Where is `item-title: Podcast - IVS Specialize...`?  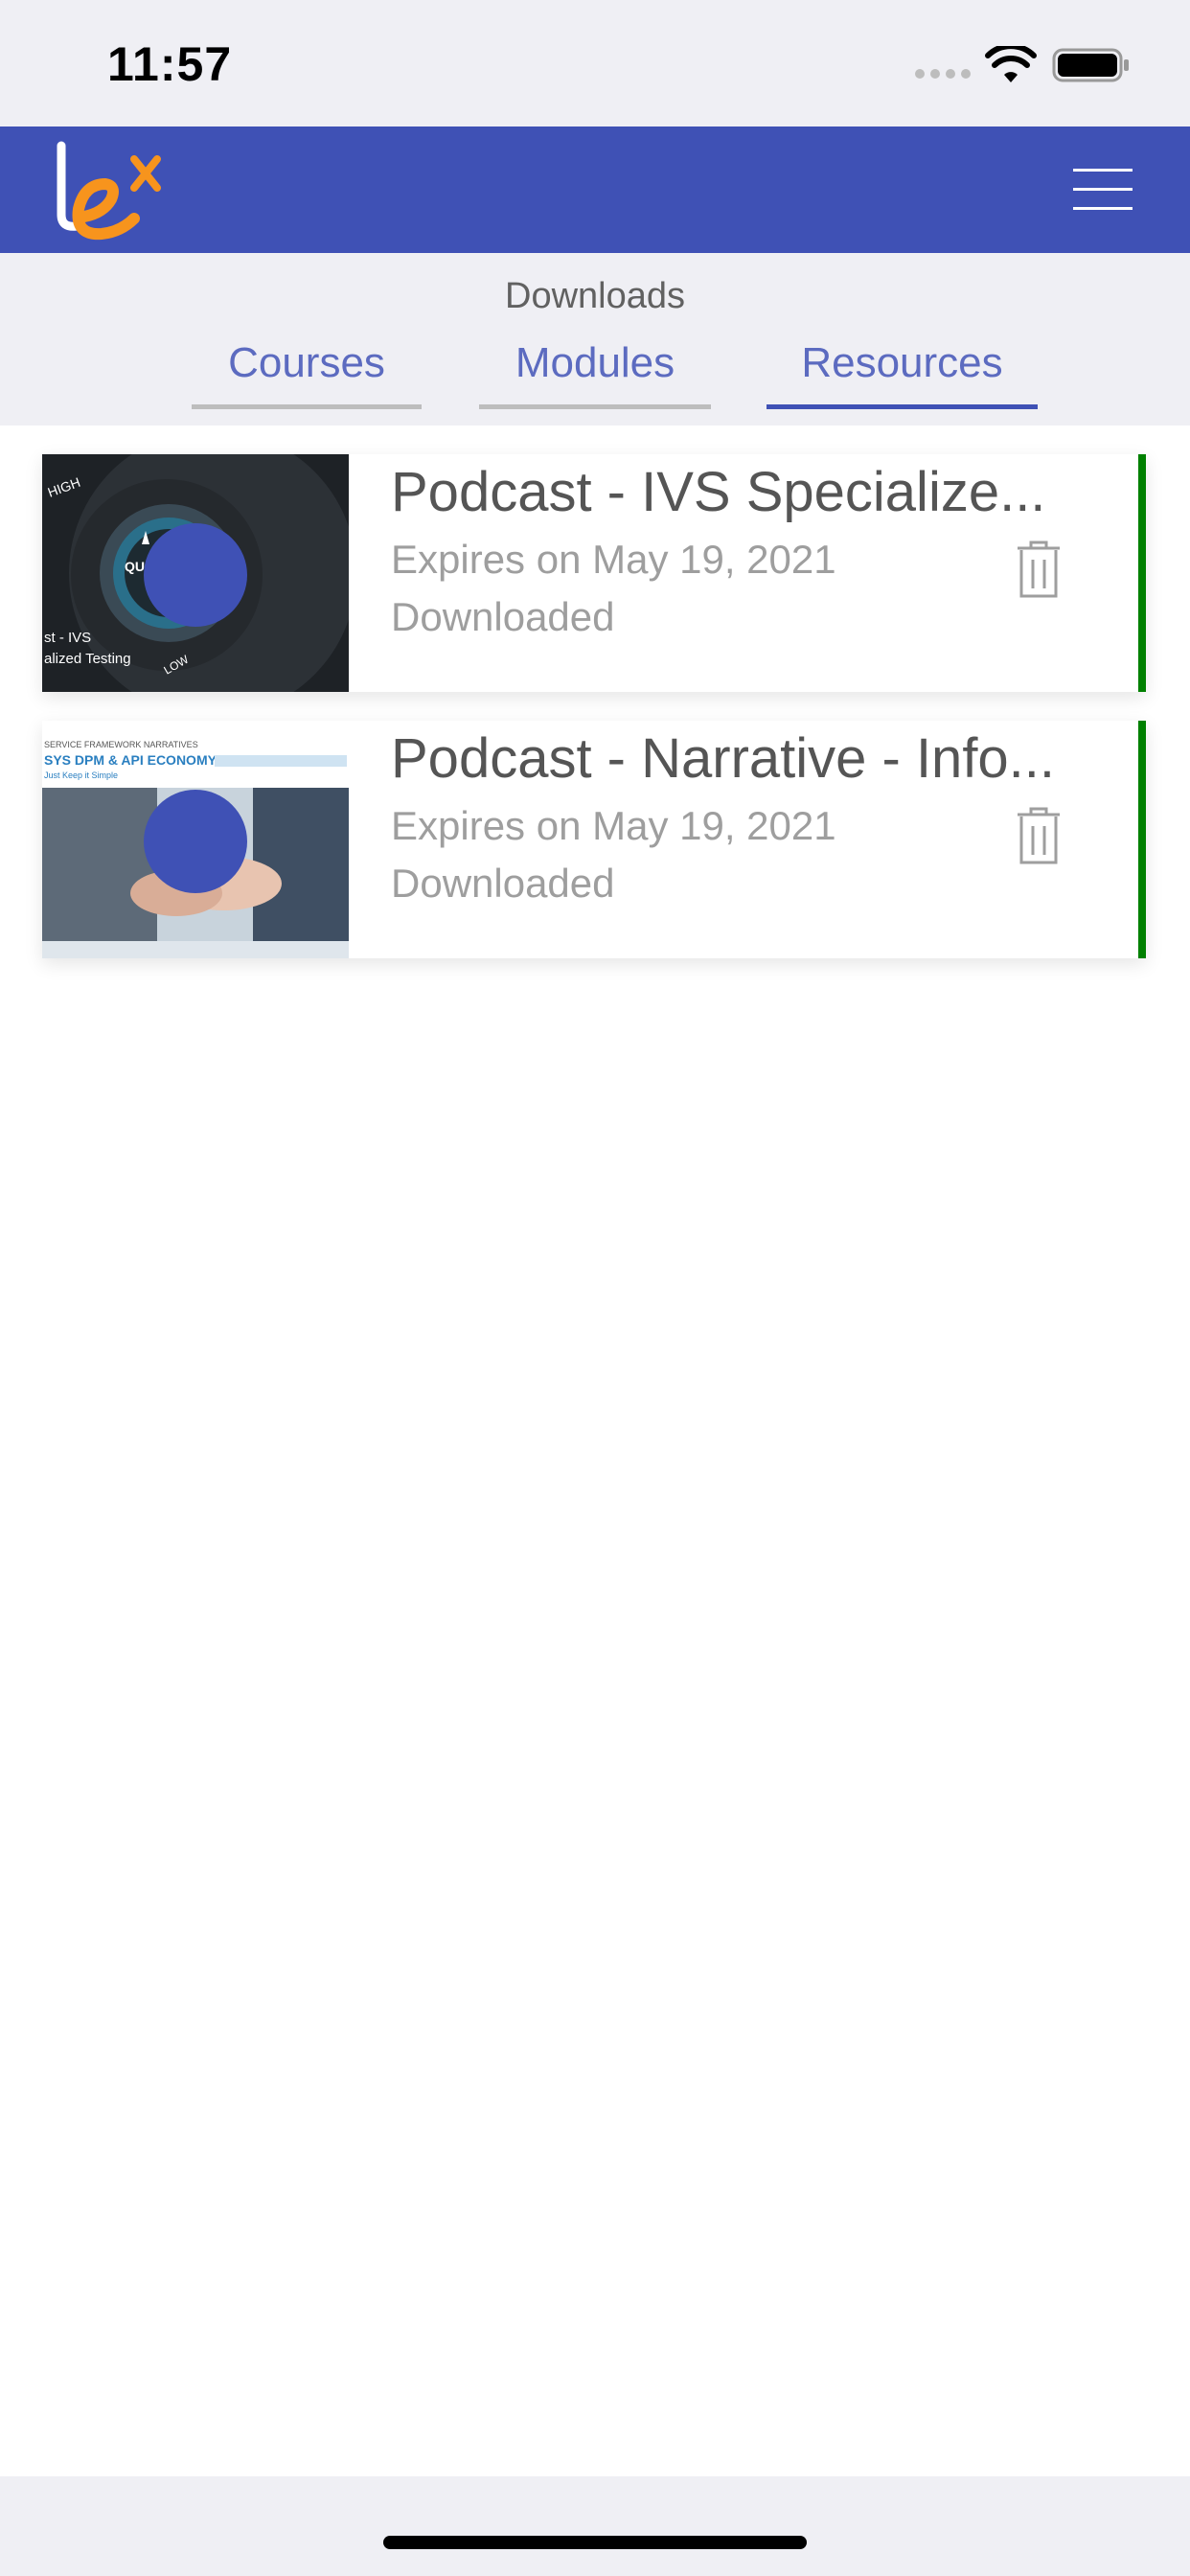
item-title: Podcast - IVS Specialize... is located at coordinates (718, 492).